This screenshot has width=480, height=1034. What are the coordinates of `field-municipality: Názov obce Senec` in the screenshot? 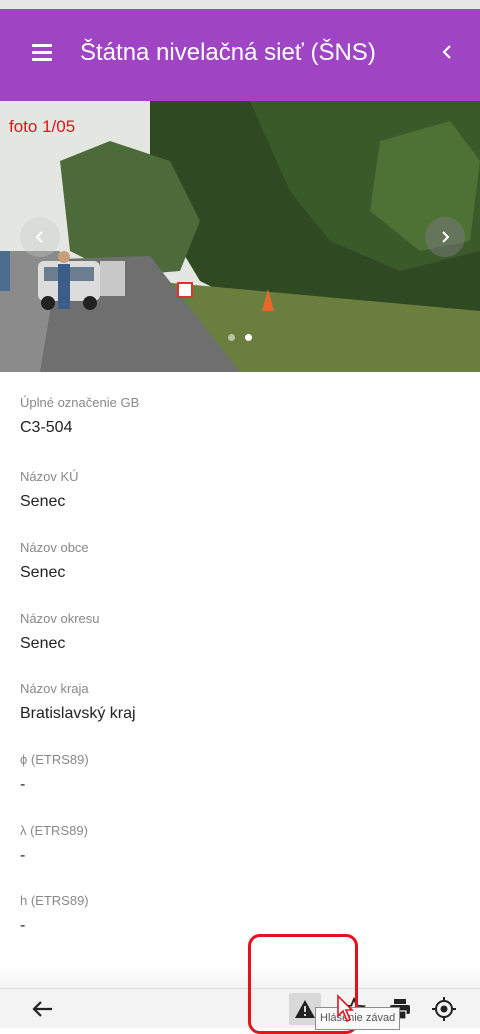 It's located at (54, 561).